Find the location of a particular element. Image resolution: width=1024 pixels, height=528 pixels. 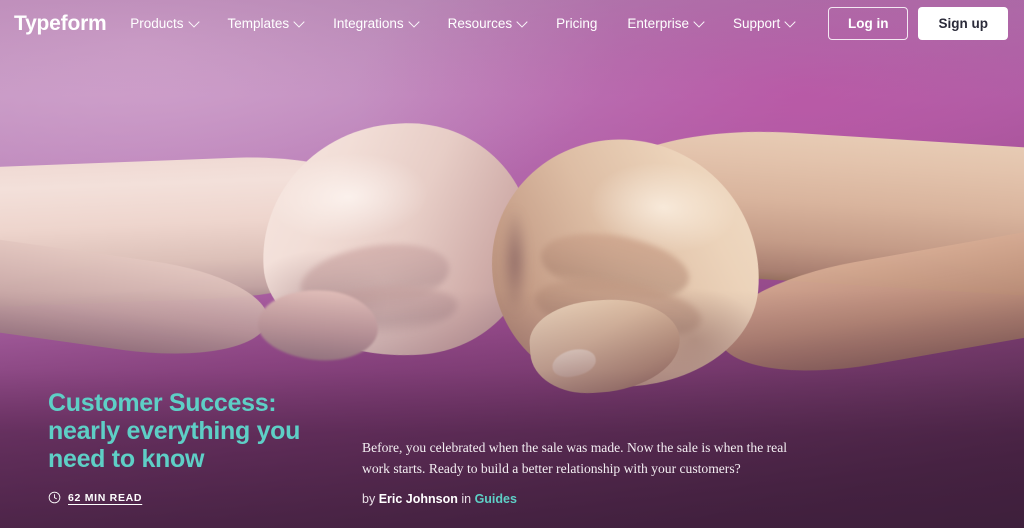

category-link: Guides is located at coordinates (496, 499).